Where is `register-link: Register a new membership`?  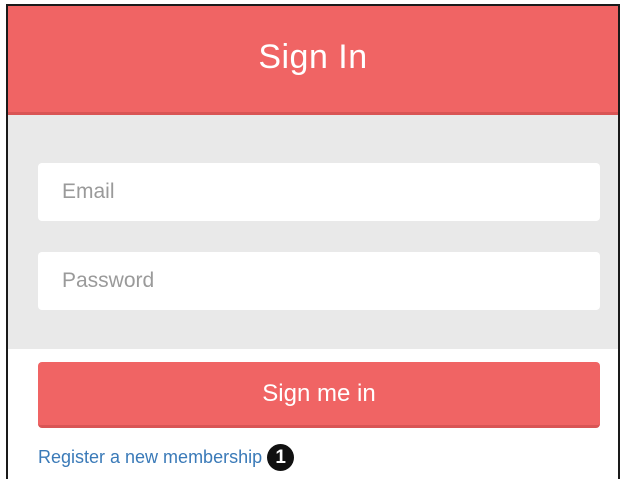 register-link: Register a new membership is located at coordinates (150, 457).